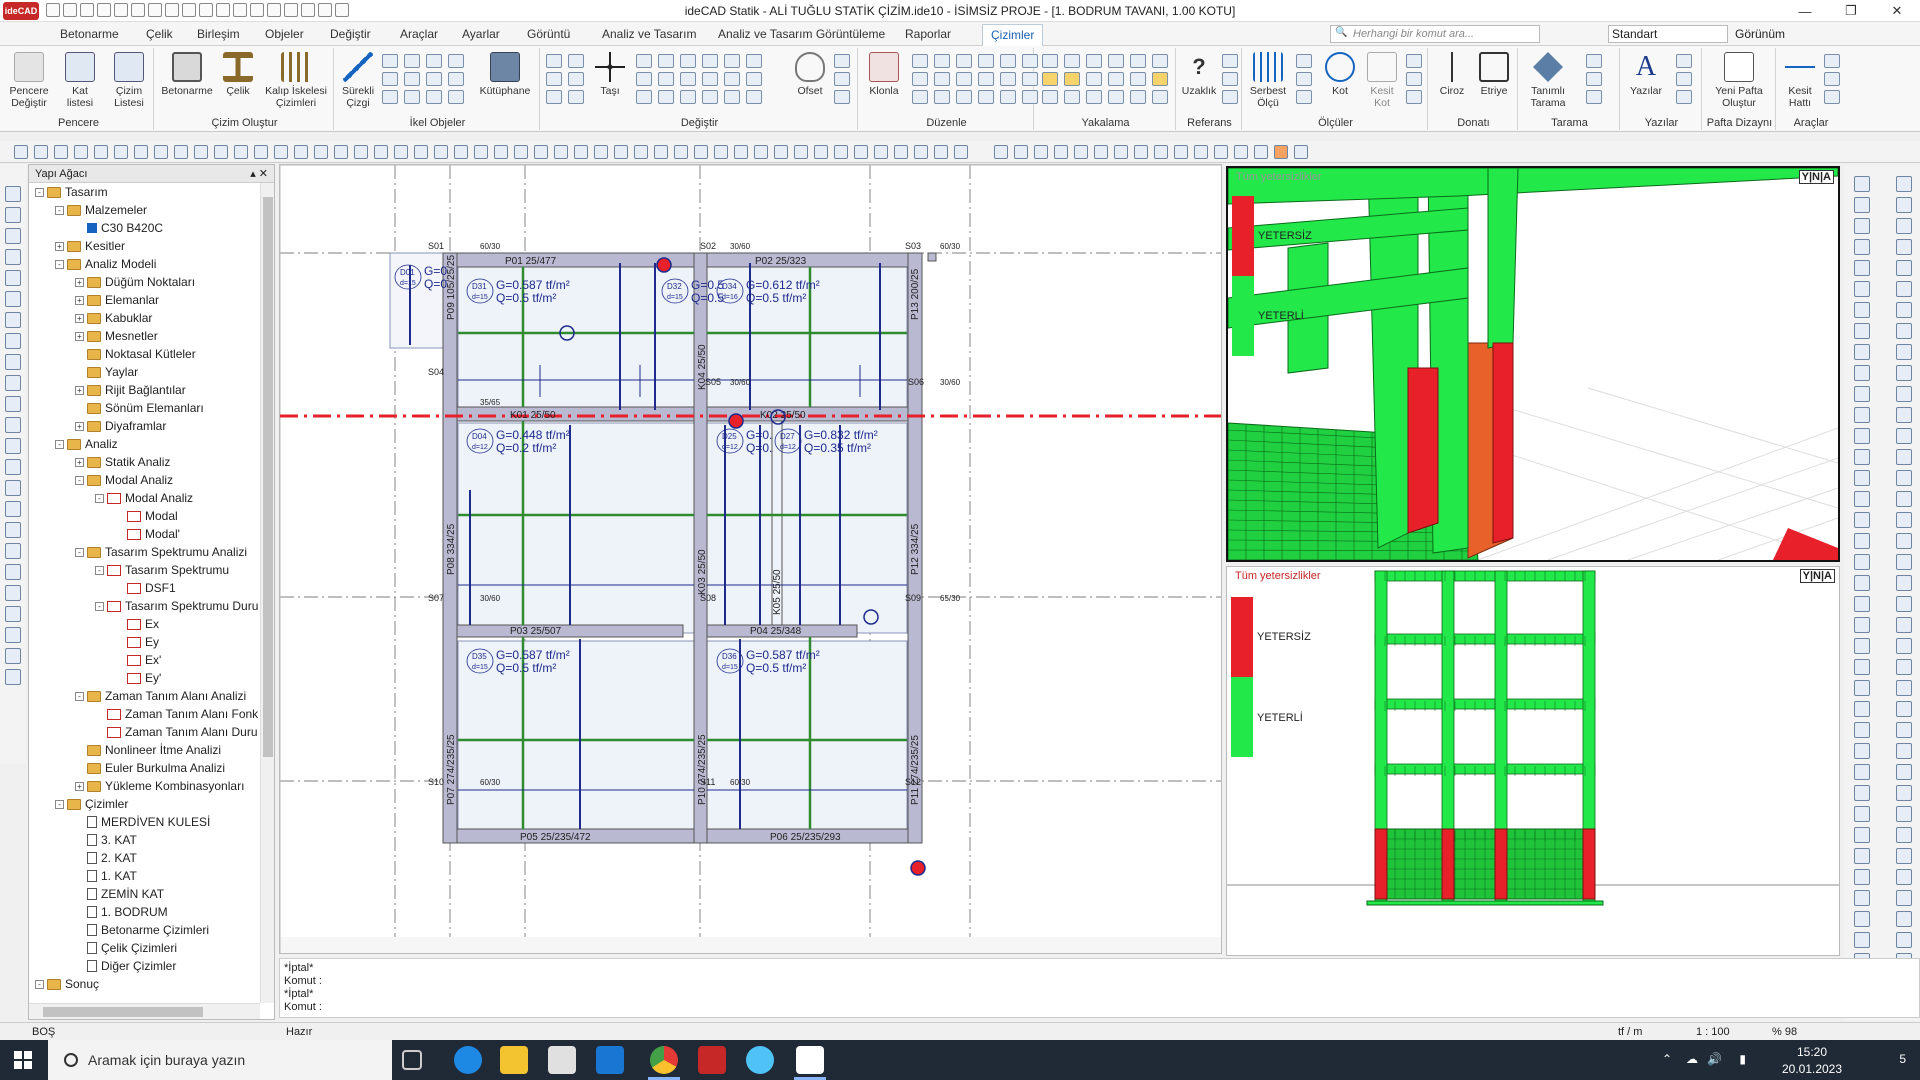  What do you see at coordinates (548, 34) in the screenshot?
I see `menu-7: Görüntü` at bounding box center [548, 34].